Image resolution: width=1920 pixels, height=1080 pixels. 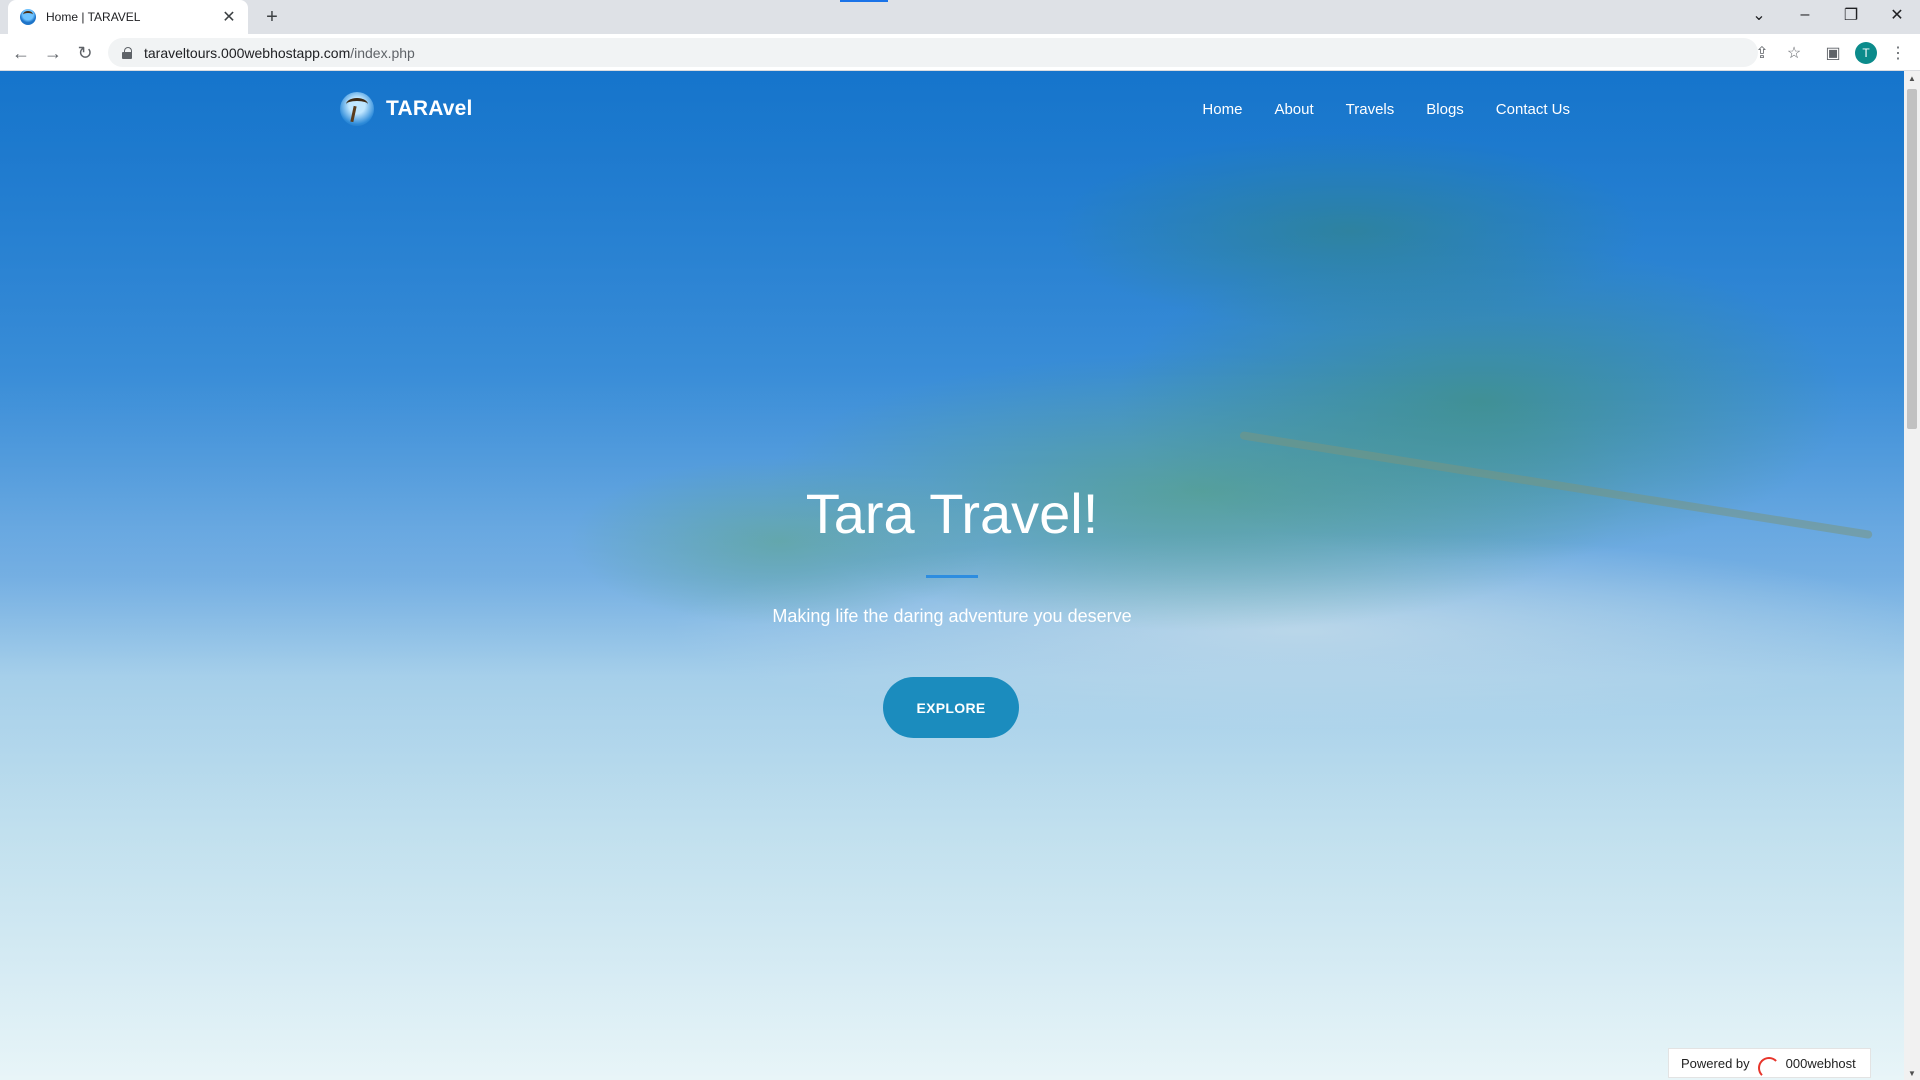 I want to click on powered-by-brand: 000webhost, so click(x=1820, y=1063).